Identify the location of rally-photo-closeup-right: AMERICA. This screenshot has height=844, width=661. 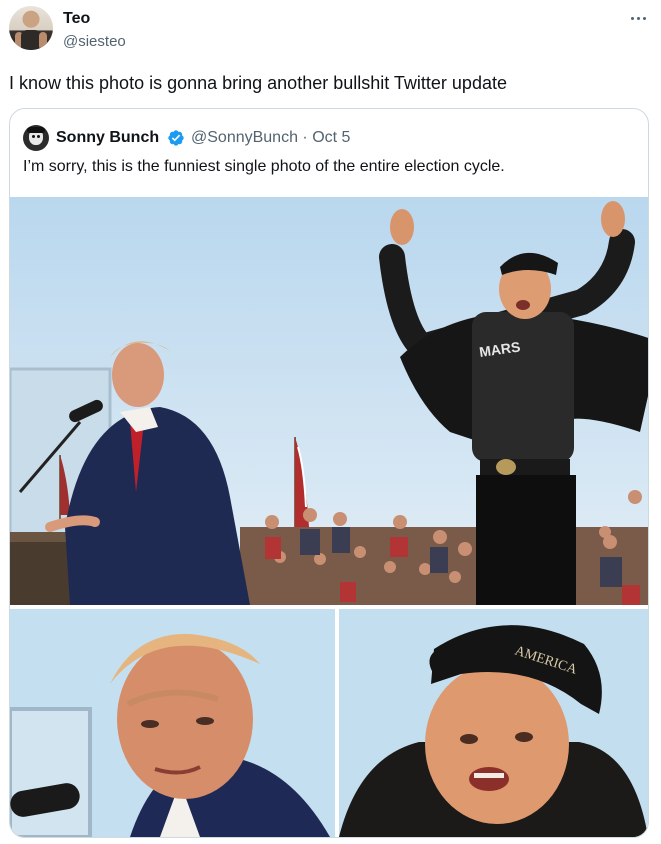
(493, 723).